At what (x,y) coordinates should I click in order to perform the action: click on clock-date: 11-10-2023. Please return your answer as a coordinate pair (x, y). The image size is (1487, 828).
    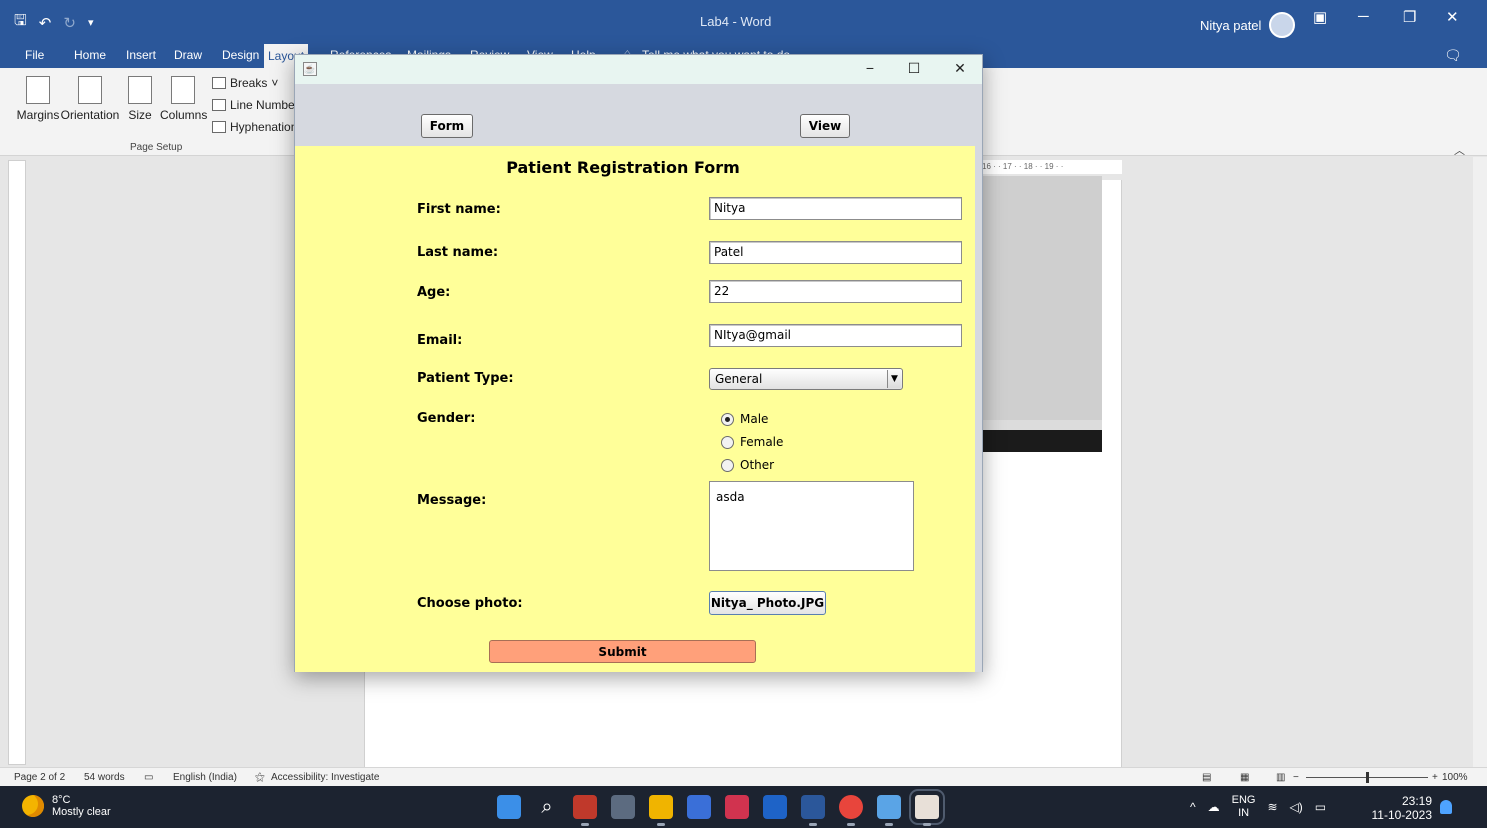
    Looking at the image, I should click on (1402, 815).